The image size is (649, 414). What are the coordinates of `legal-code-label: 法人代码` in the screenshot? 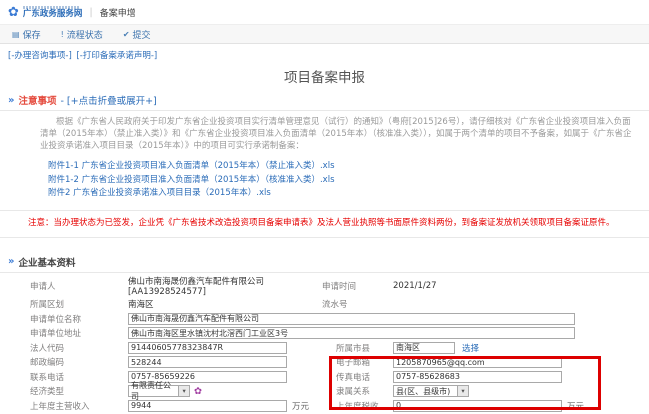 It's located at (47, 348).